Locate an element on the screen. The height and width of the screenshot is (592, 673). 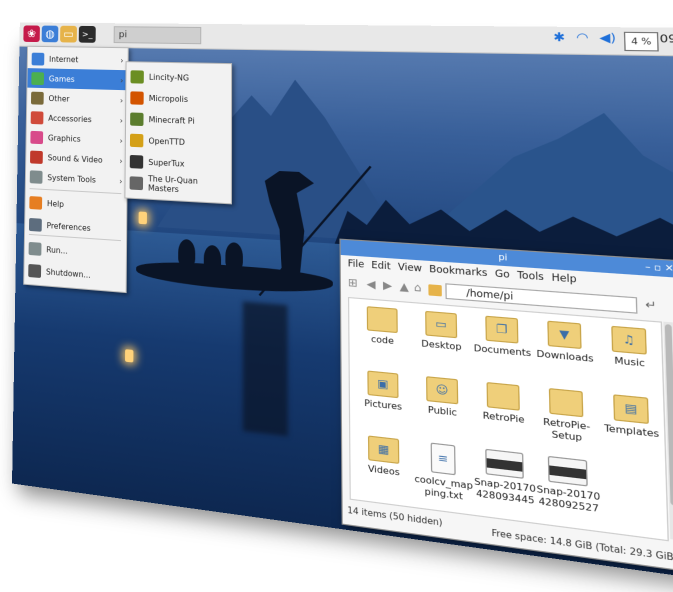
menu-item-label: Accessories is located at coordinates (70, 118).